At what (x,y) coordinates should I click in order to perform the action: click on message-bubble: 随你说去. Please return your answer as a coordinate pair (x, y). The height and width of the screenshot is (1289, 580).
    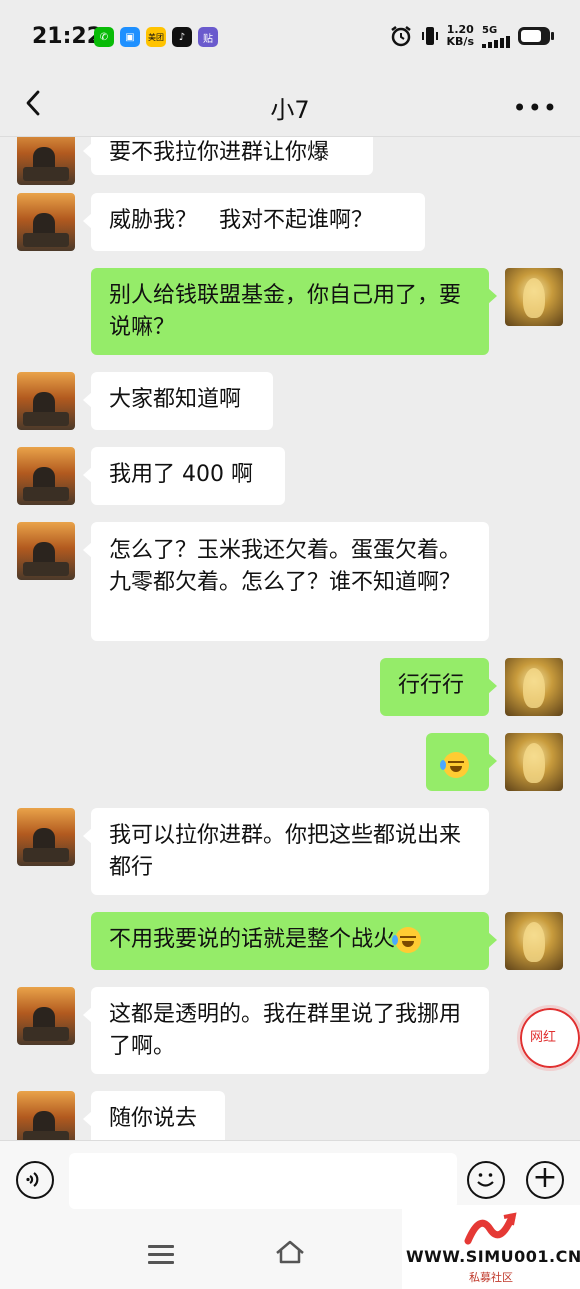
    Looking at the image, I should click on (154, 1115).